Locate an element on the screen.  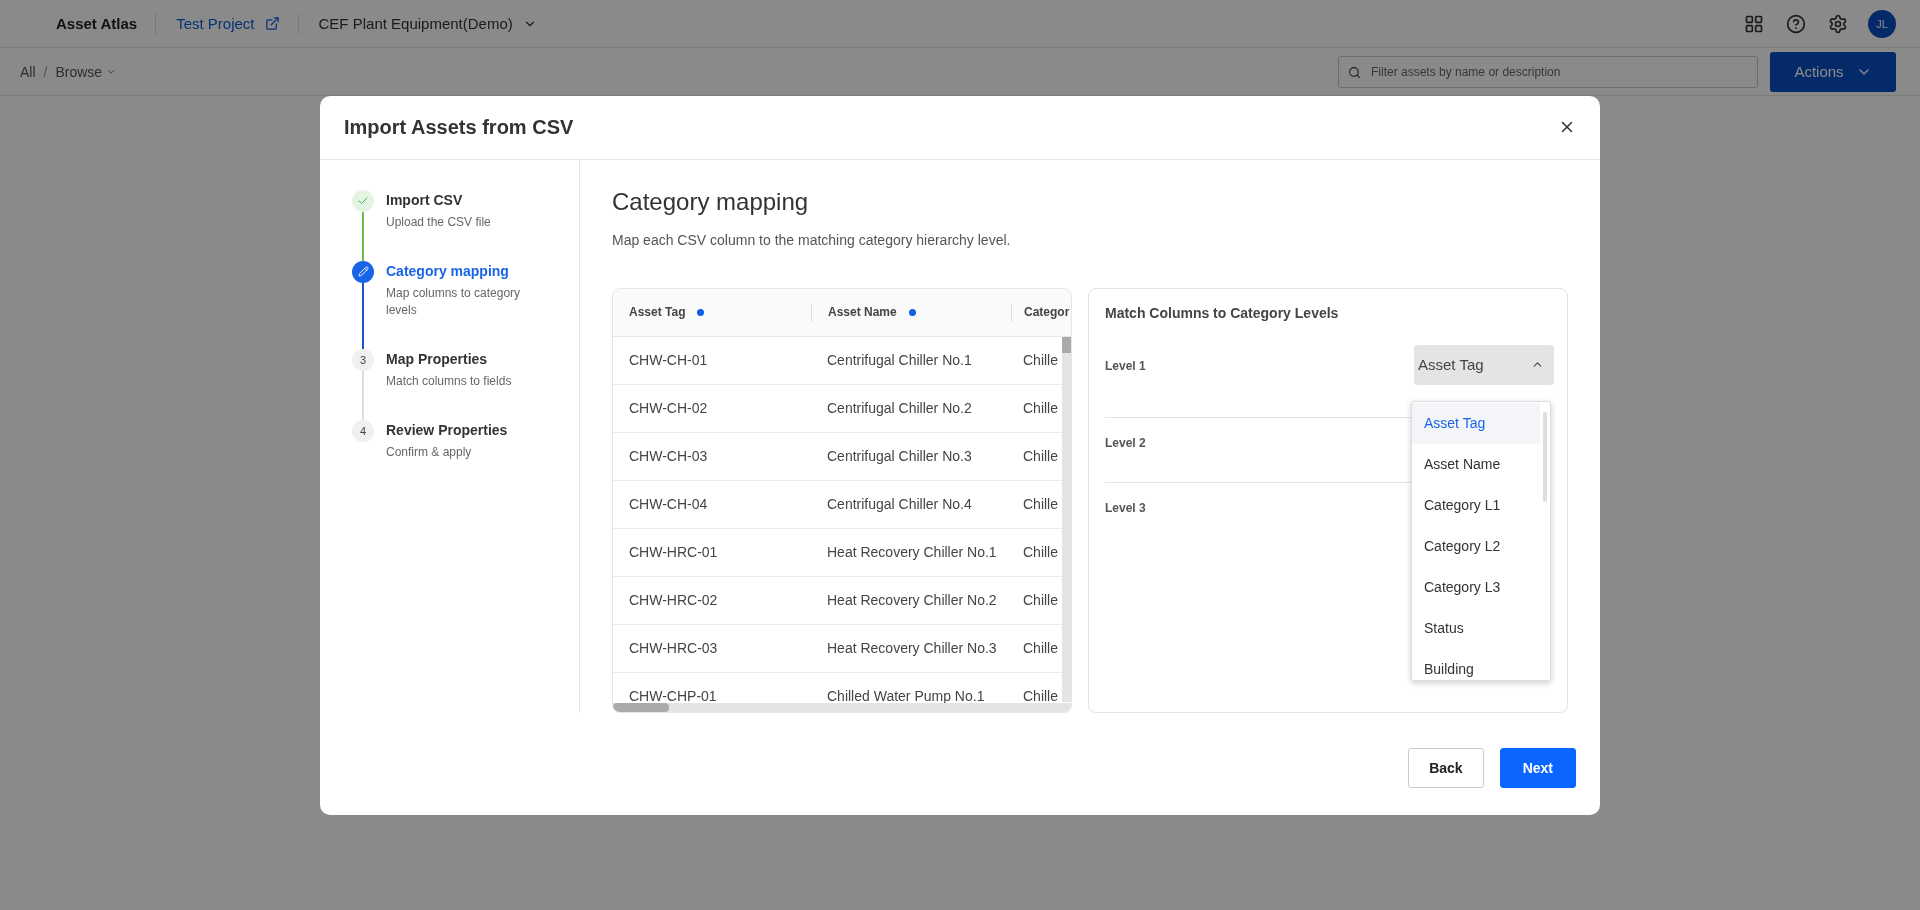
external-link-icon is located at coordinates (272, 23).